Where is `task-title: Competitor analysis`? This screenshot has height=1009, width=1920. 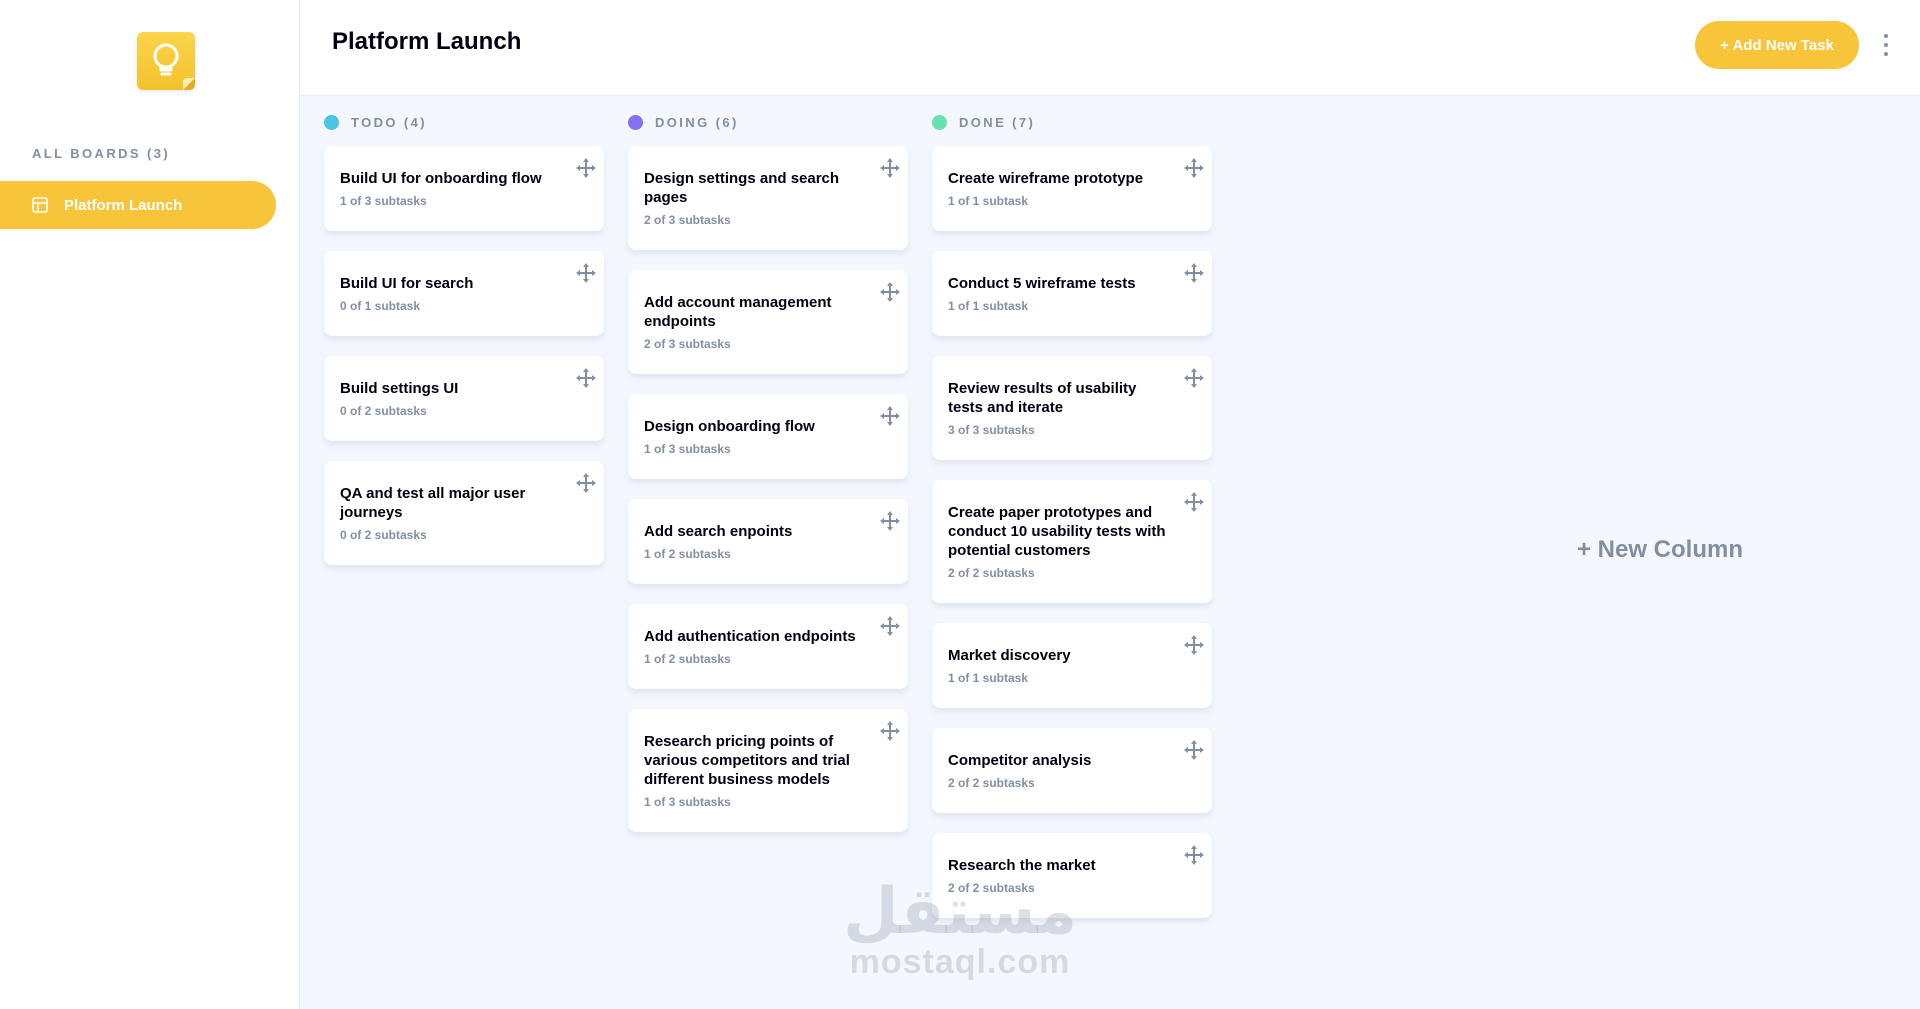 task-title: Competitor analysis is located at coordinates (1020, 760).